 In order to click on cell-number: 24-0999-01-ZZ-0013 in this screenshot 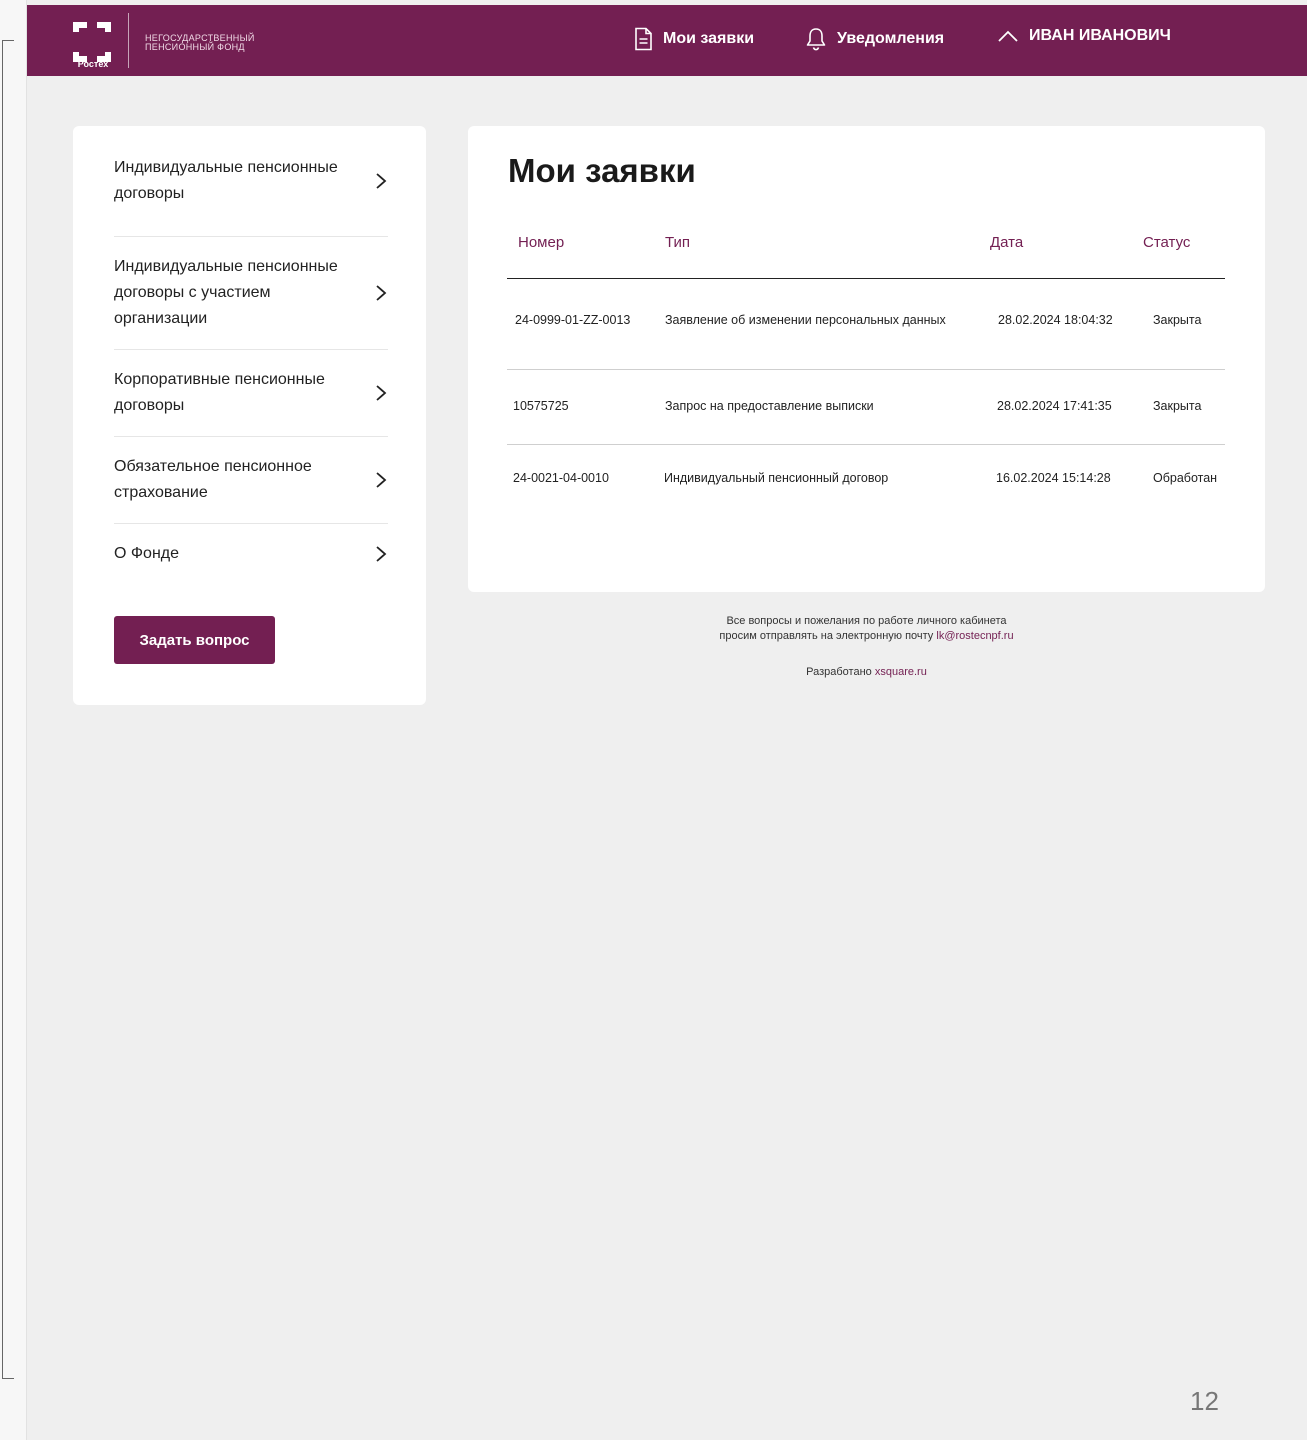, I will do `click(573, 320)`.